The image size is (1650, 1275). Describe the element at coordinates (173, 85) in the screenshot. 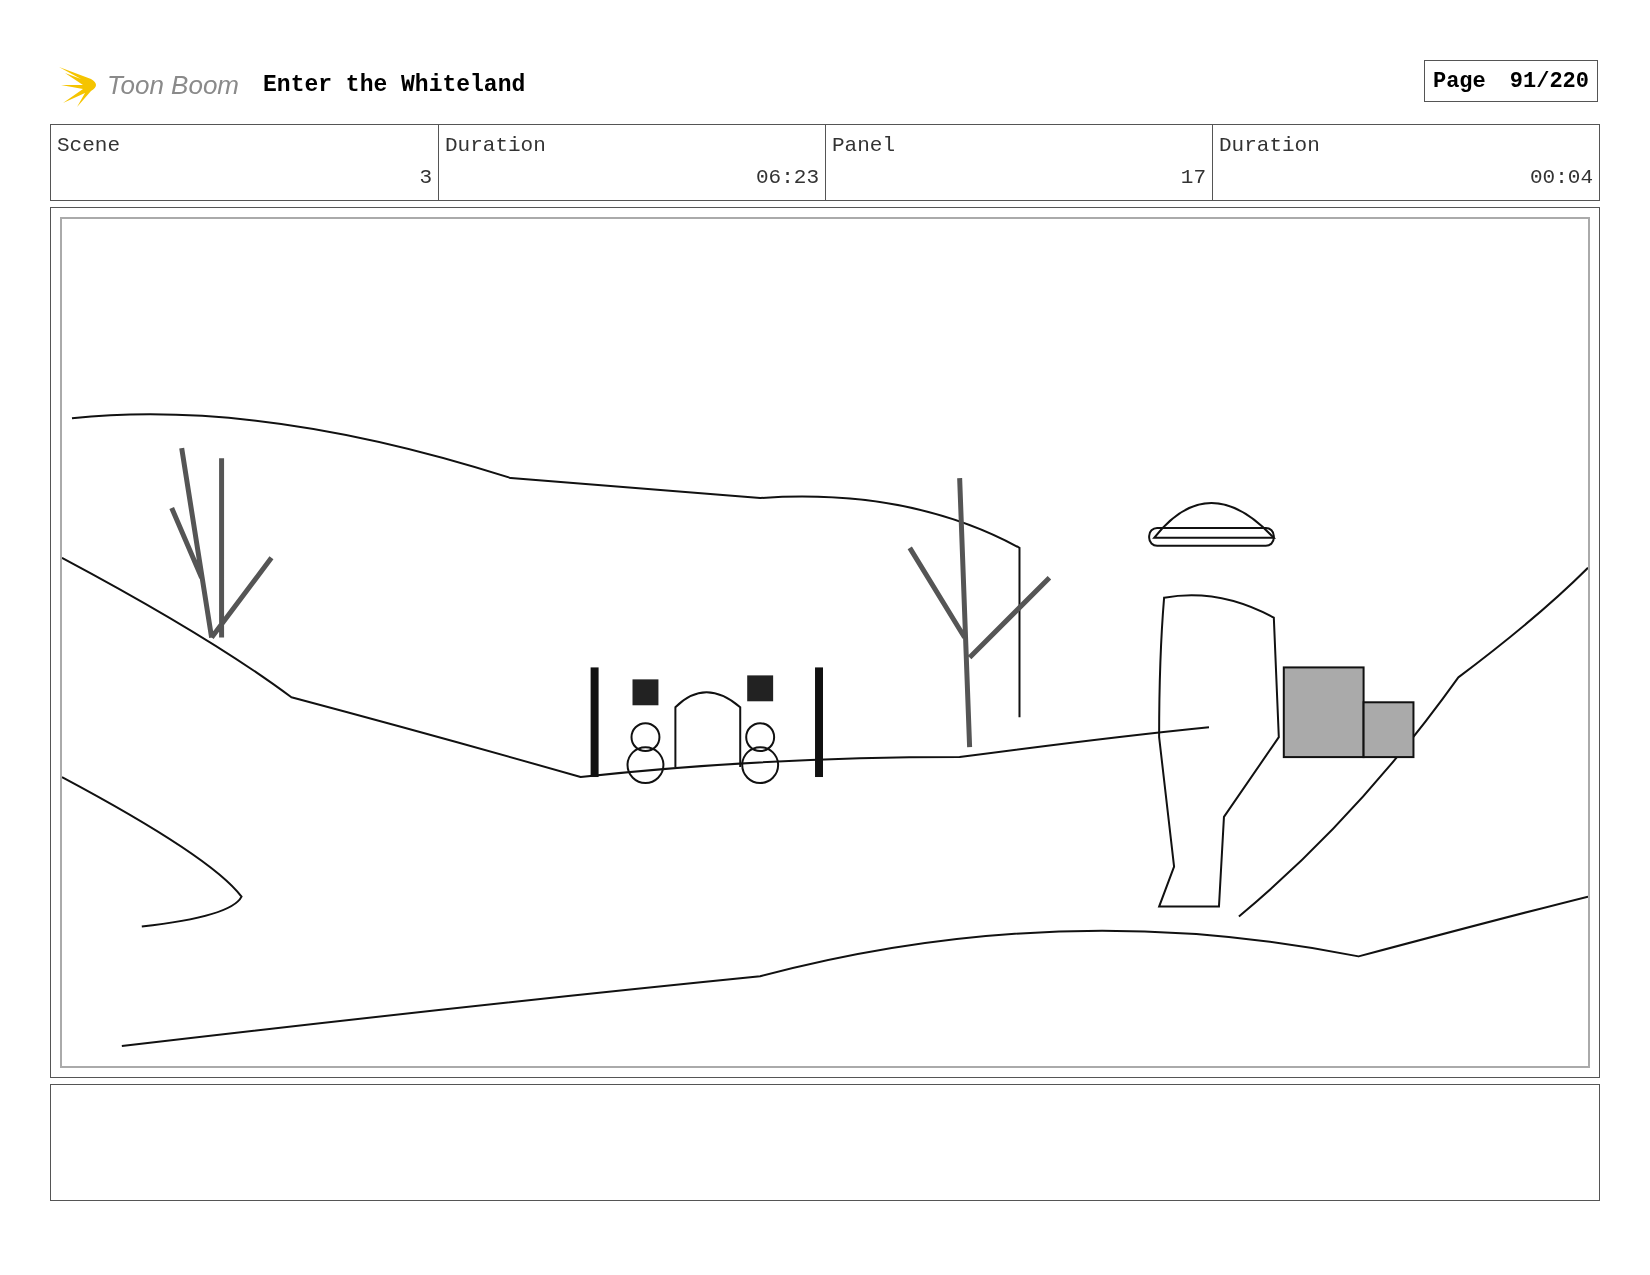

I see `logo-text: Toon Boom` at that location.